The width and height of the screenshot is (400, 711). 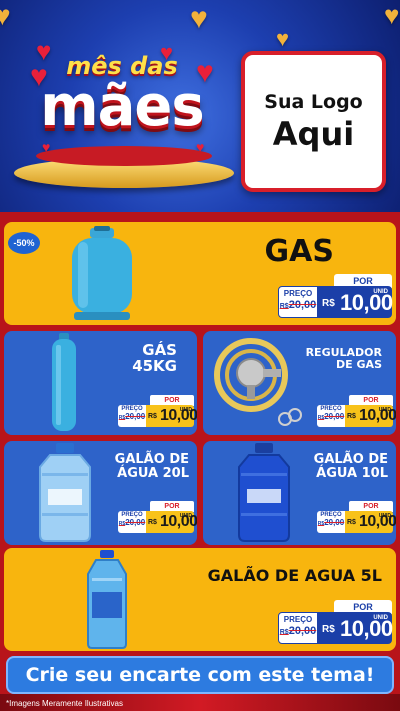 What do you see at coordinates (154, 358) in the screenshot?
I see `product-title-text: GÁS 45KG` at bounding box center [154, 358].